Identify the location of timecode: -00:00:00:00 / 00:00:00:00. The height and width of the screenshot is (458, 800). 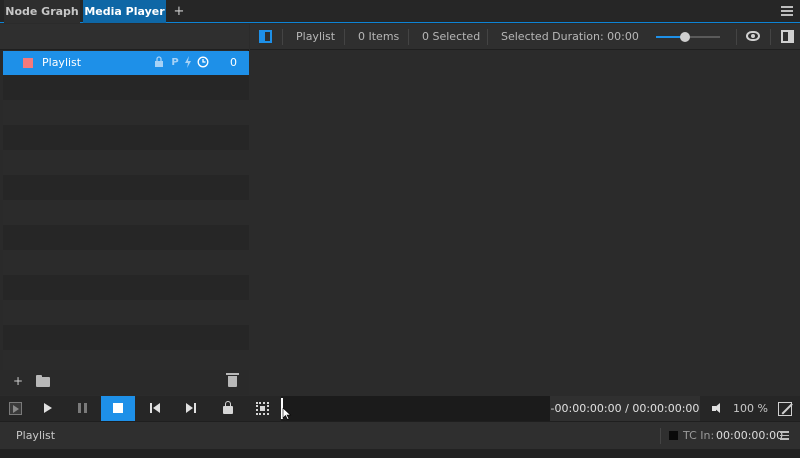
(625, 408).